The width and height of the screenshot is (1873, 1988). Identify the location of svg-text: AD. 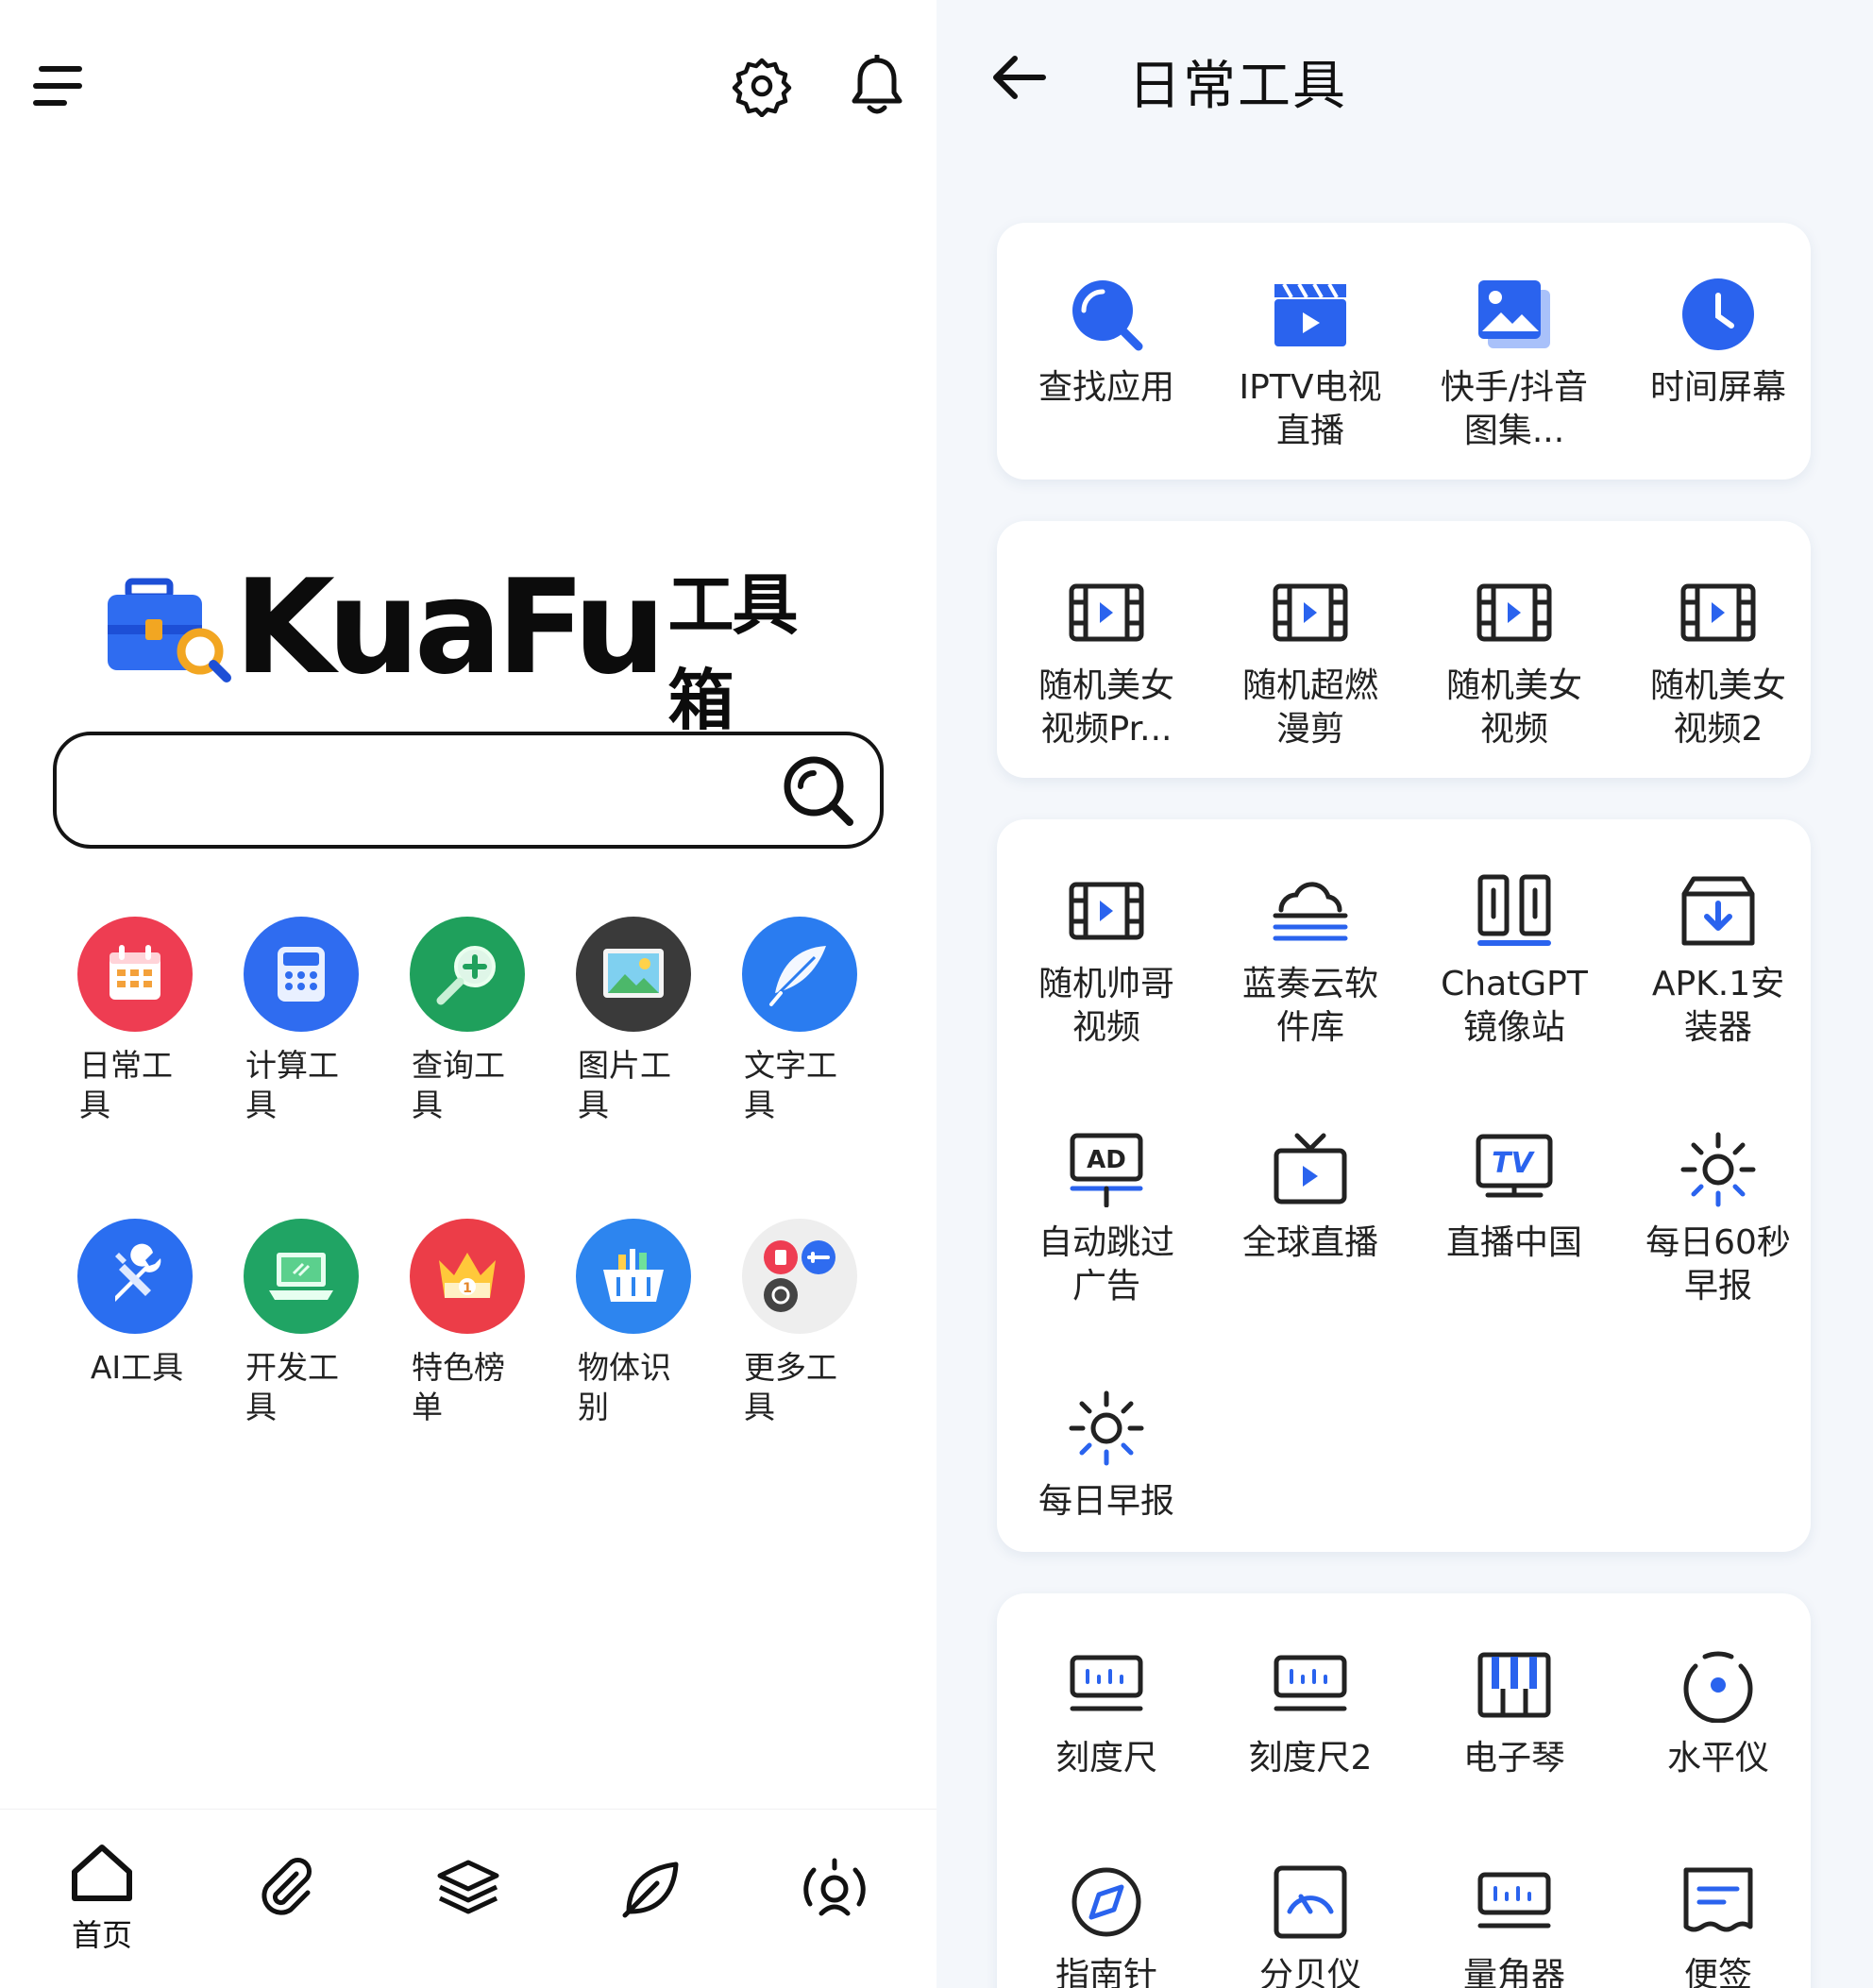
(1106, 1160).